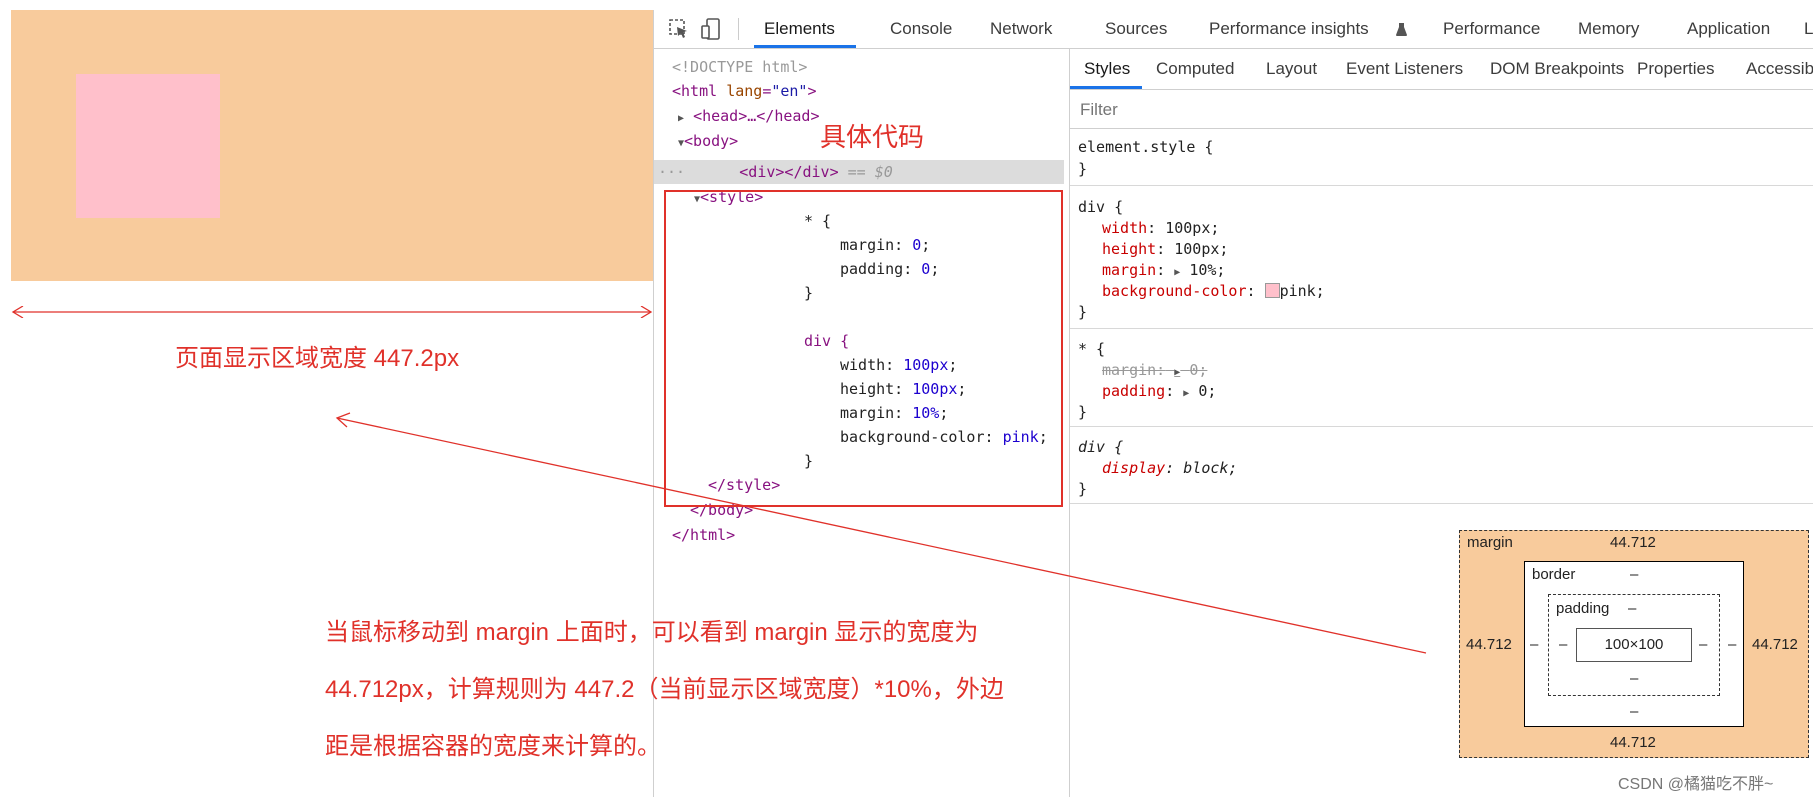  I want to click on width-dimension-arrow, so click(332, 312).